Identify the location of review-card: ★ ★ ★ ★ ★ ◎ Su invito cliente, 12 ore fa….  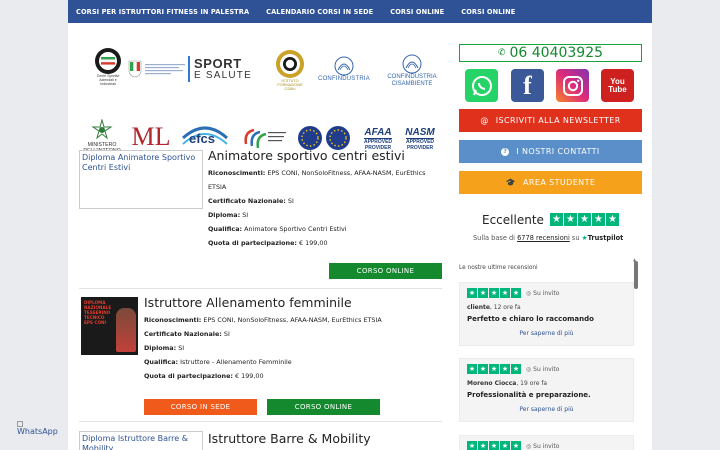
(546, 314).